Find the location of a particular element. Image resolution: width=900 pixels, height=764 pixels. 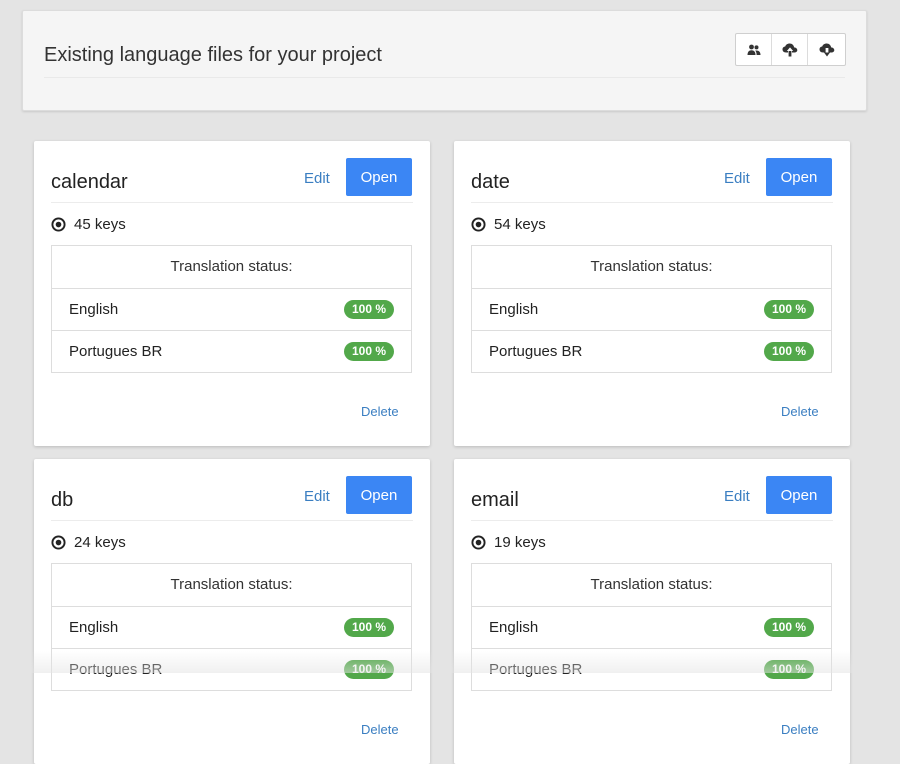

keys-count: 54 keys is located at coordinates (508, 224).